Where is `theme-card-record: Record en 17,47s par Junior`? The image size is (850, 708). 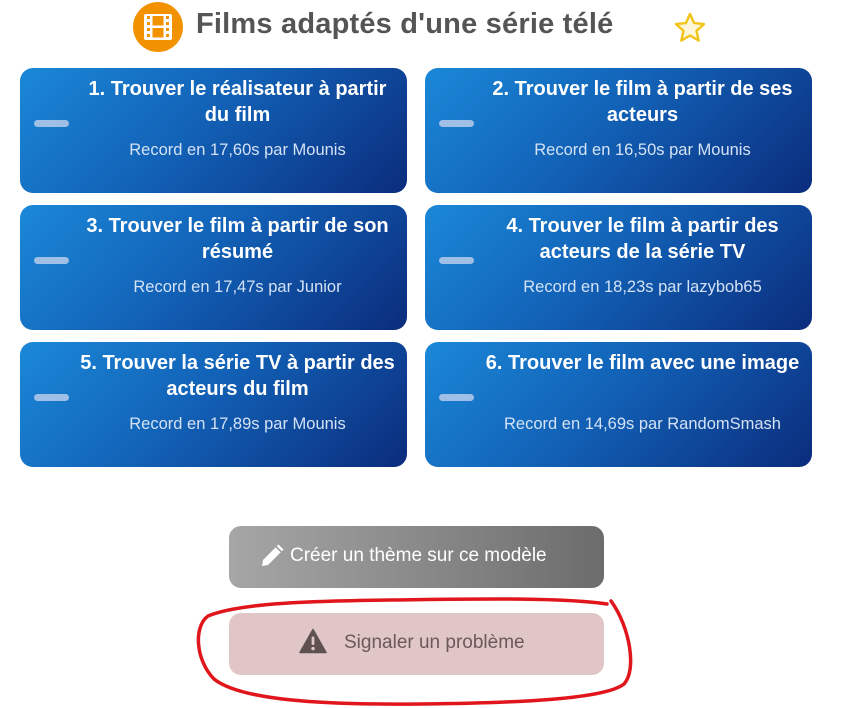 theme-card-record: Record en 17,47s par Junior is located at coordinates (237, 287).